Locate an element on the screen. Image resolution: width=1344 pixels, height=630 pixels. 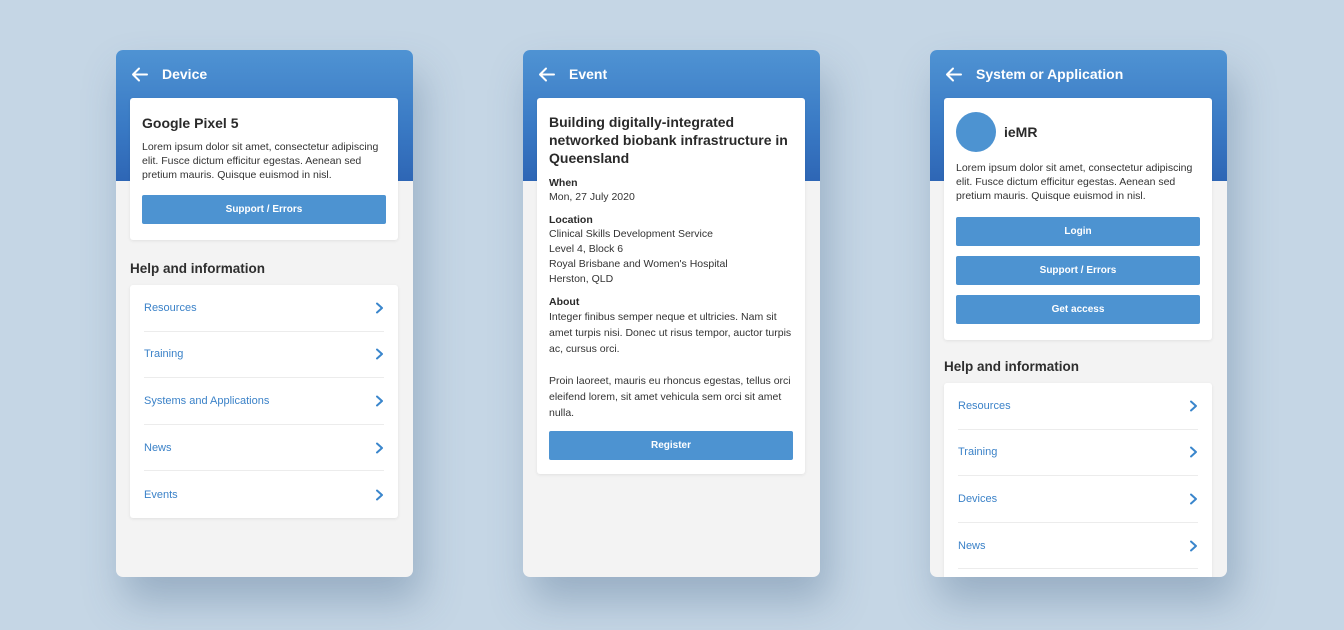
link-item-systems-and-applications: Systems and Applications is located at coordinates (264, 401).